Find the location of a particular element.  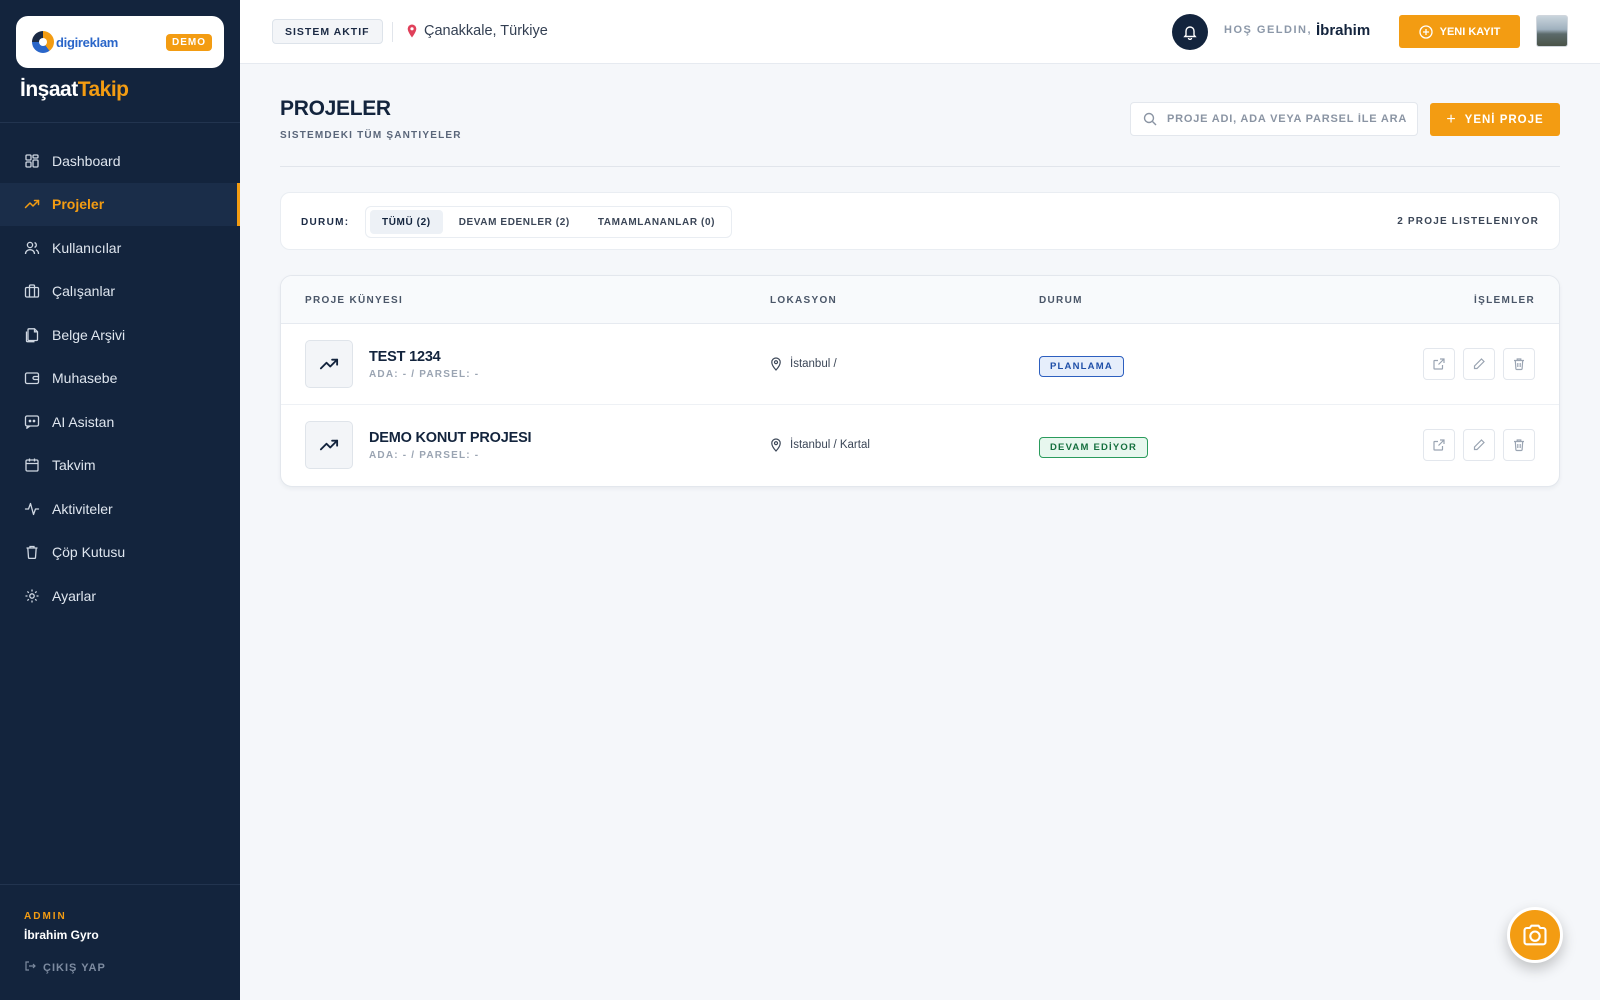

app-name-part1: İnşaat is located at coordinates (49, 89).